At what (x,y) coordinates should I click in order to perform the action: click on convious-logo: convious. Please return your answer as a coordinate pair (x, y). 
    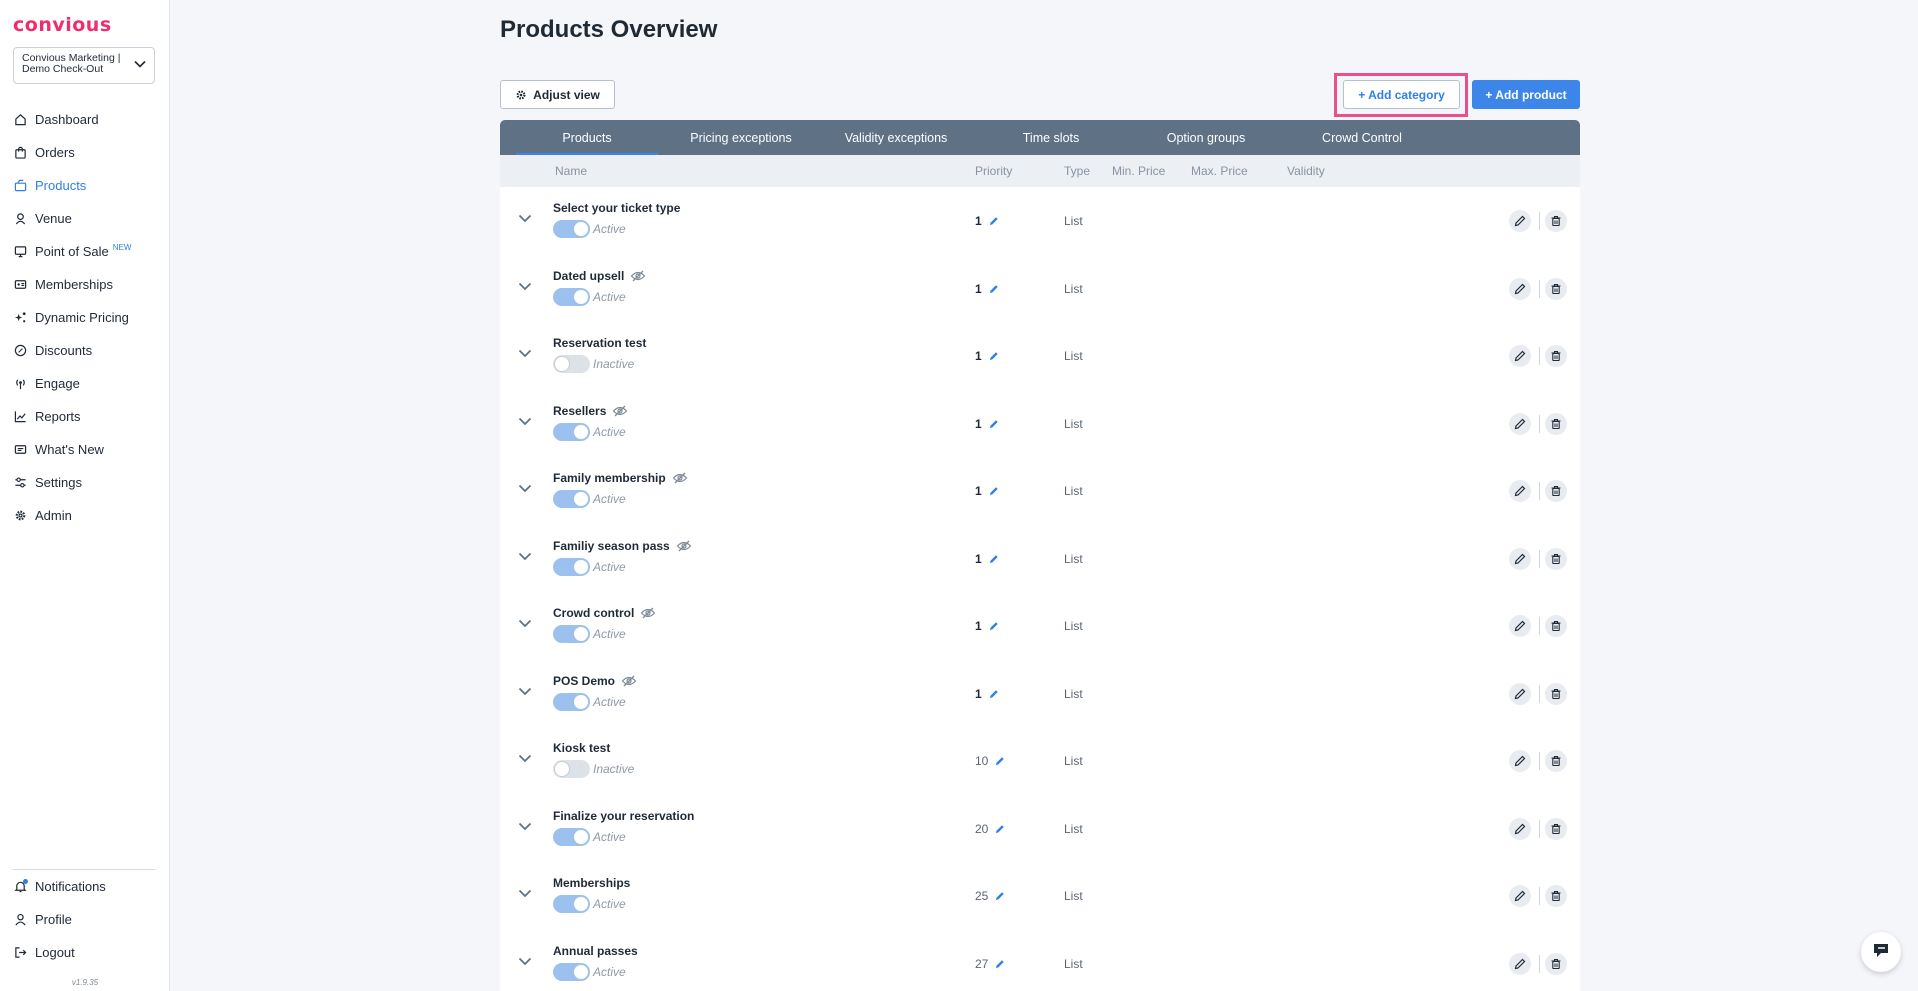
    Looking at the image, I should click on (62, 25).